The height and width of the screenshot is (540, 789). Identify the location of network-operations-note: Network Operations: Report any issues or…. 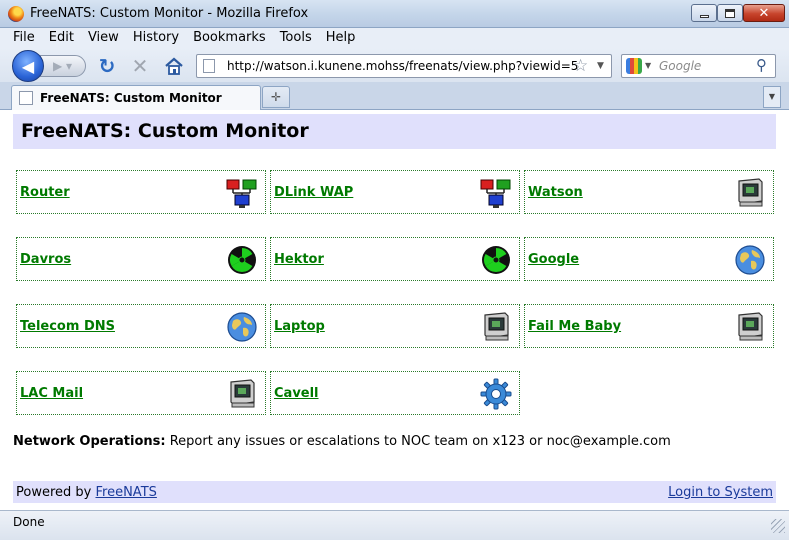
(342, 441).